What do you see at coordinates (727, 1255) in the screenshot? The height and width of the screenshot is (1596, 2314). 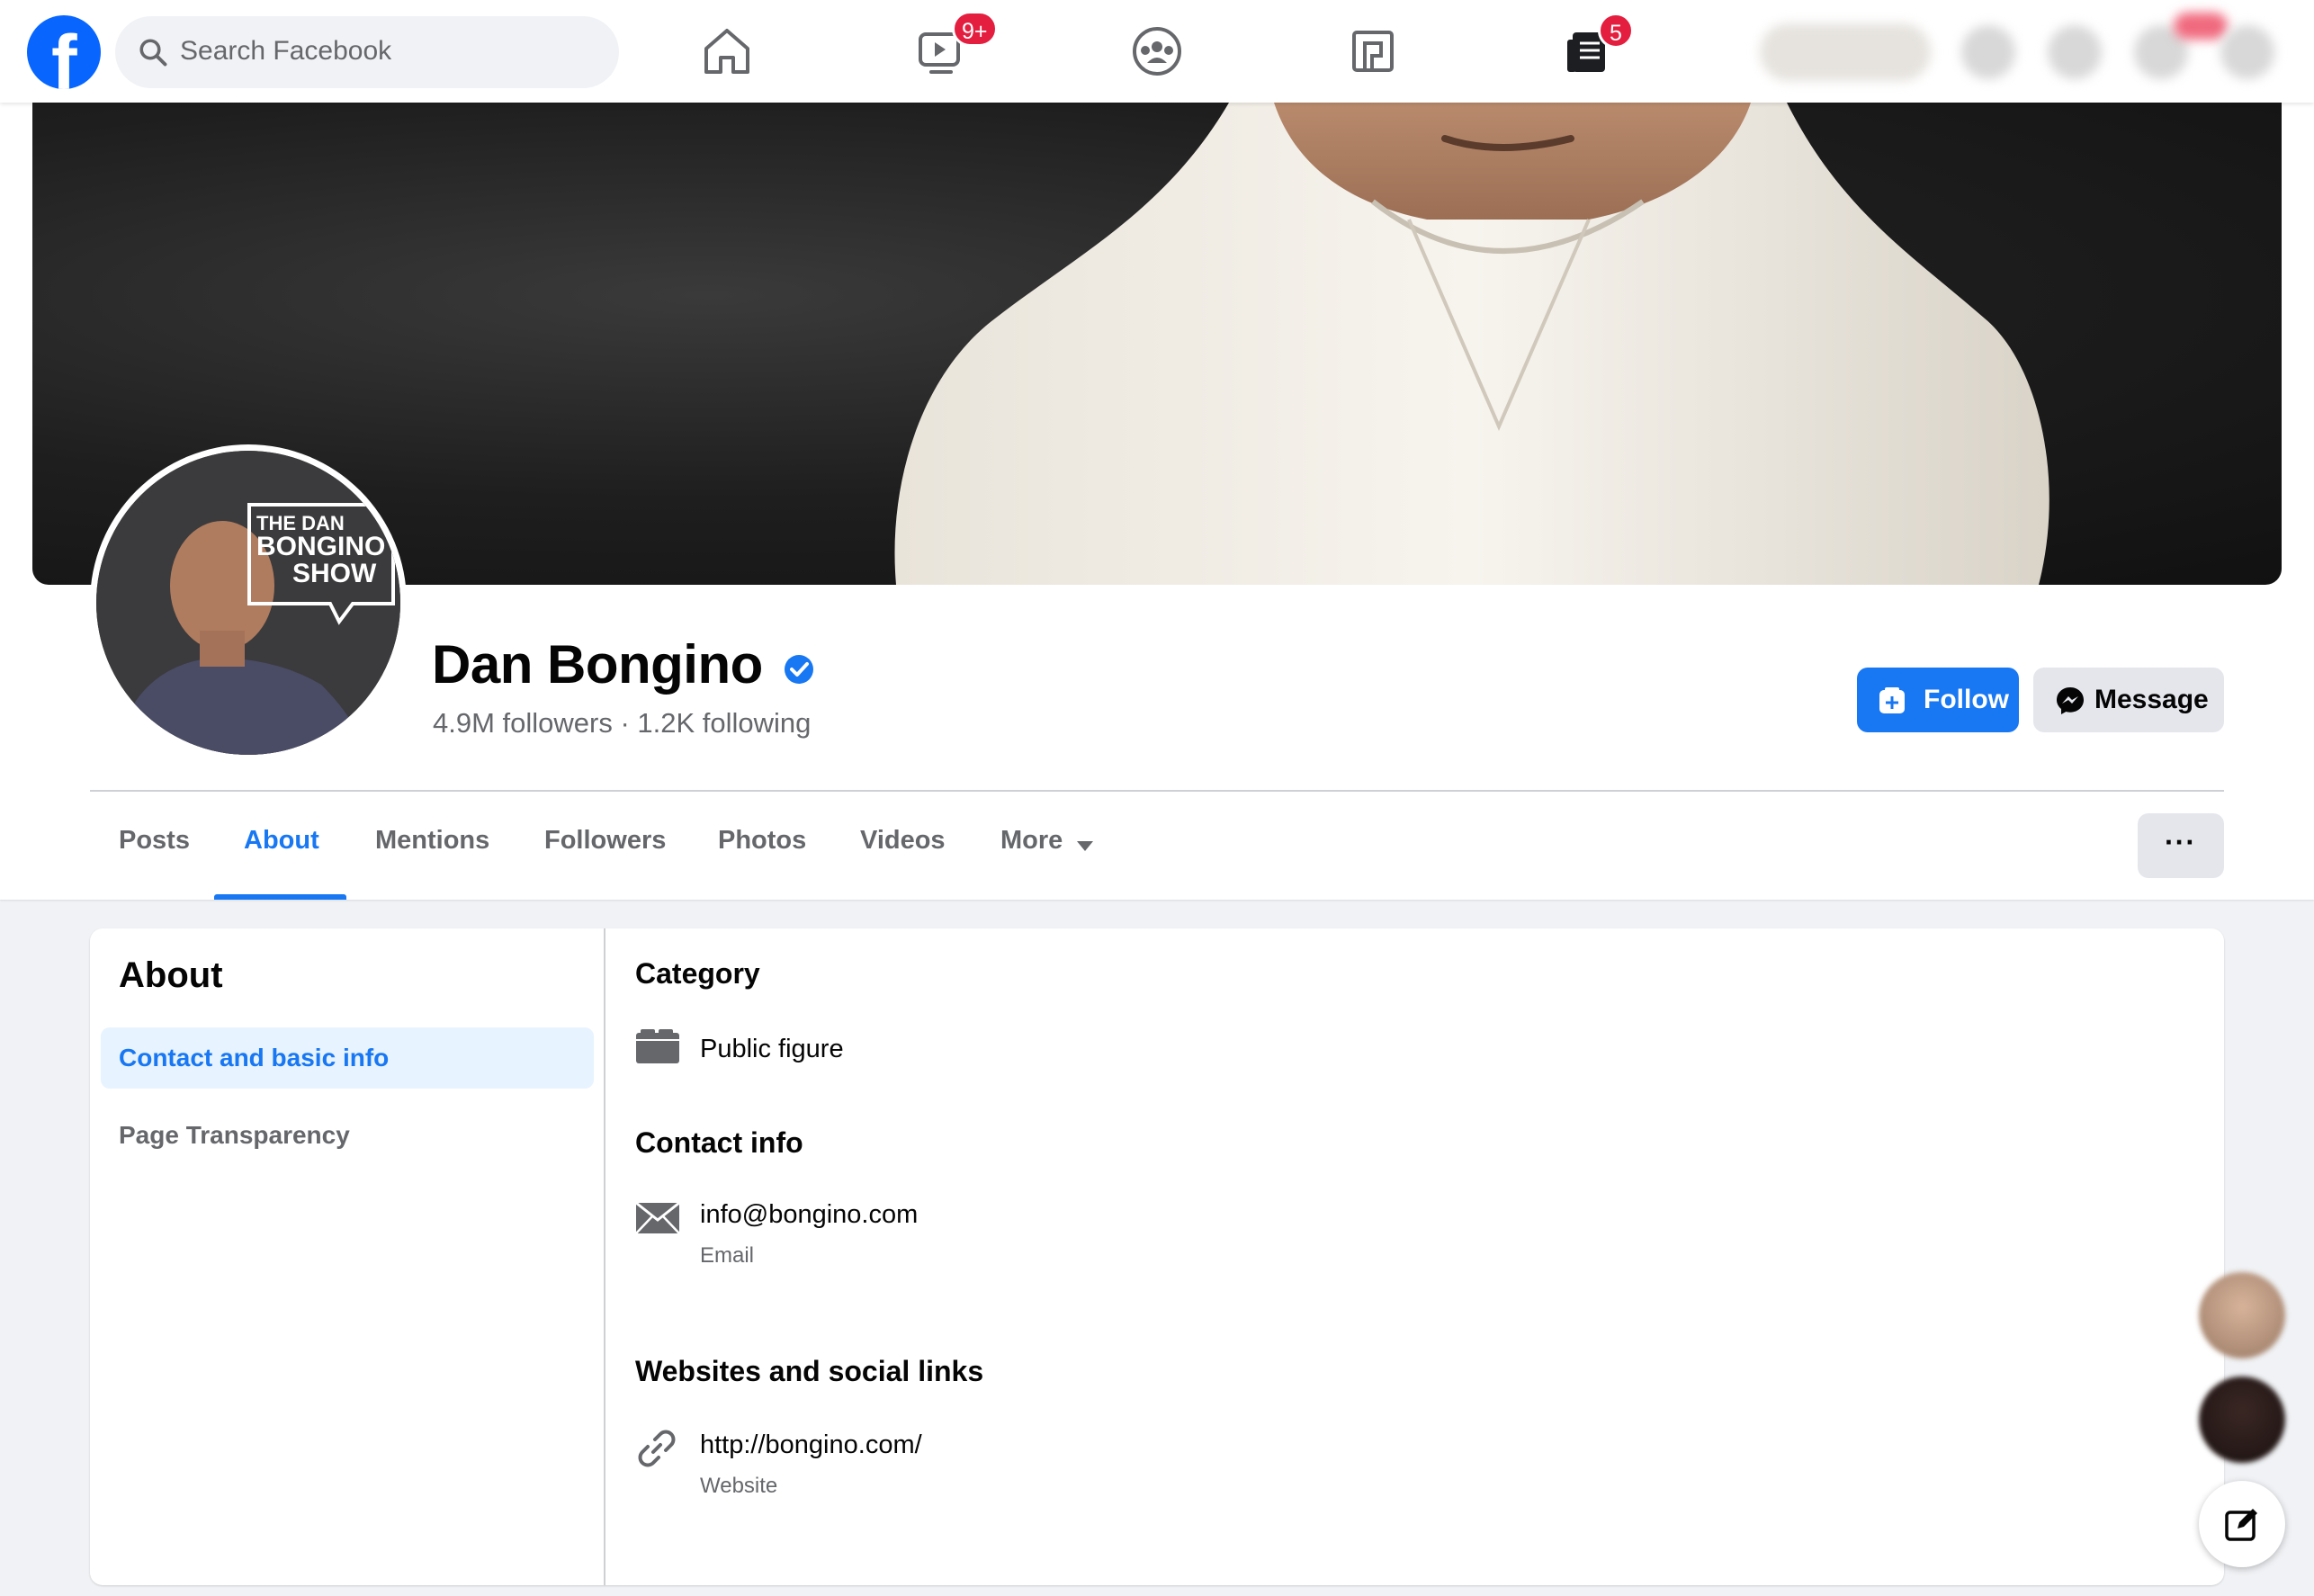 I see `email-label: Email` at bounding box center [727, 1255].